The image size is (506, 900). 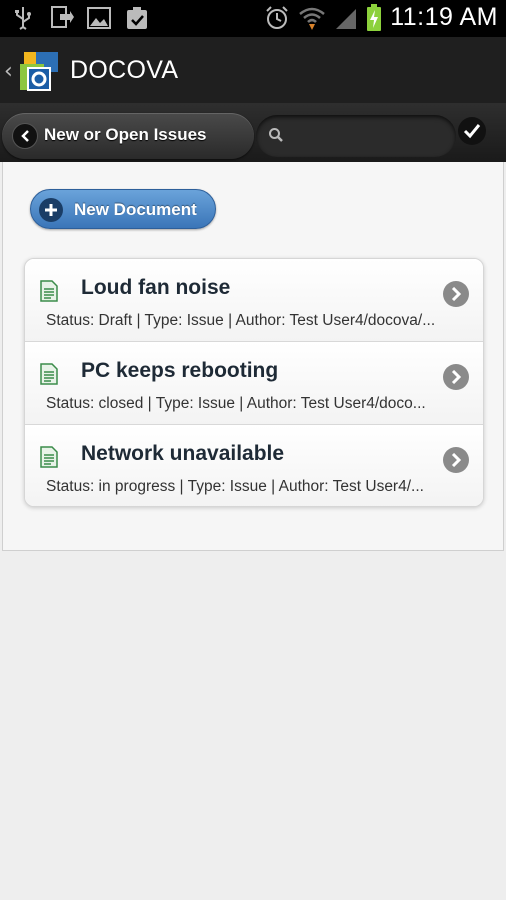 What do you see at coordinates (124, 70) in the screenshot?
I see `app-title: DOCOVA` at bounding box center [124, 70].